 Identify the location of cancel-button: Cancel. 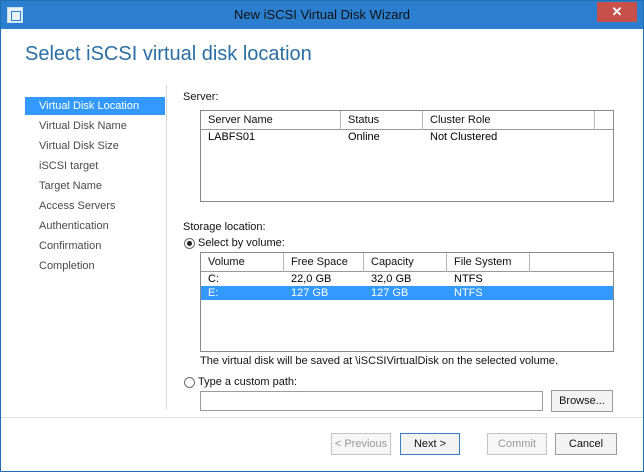
(586, 444).